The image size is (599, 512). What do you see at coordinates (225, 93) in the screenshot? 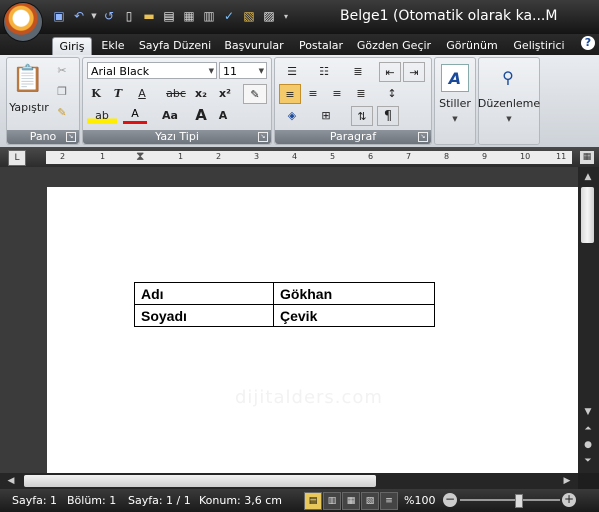
I see `superscript-button: x²` at bounding box center [225, 93].